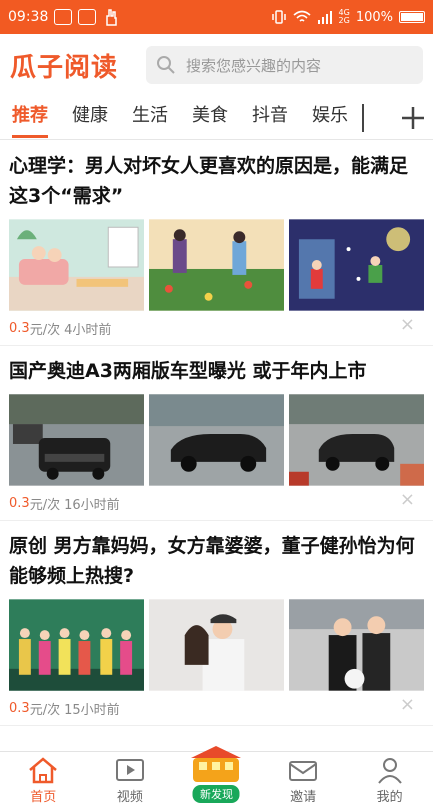 The width and height of the screenshot is (433, 807). Describe the element at coordinates (88, 330) in the screenshot. I see `article-time: 4小时前` at that location.